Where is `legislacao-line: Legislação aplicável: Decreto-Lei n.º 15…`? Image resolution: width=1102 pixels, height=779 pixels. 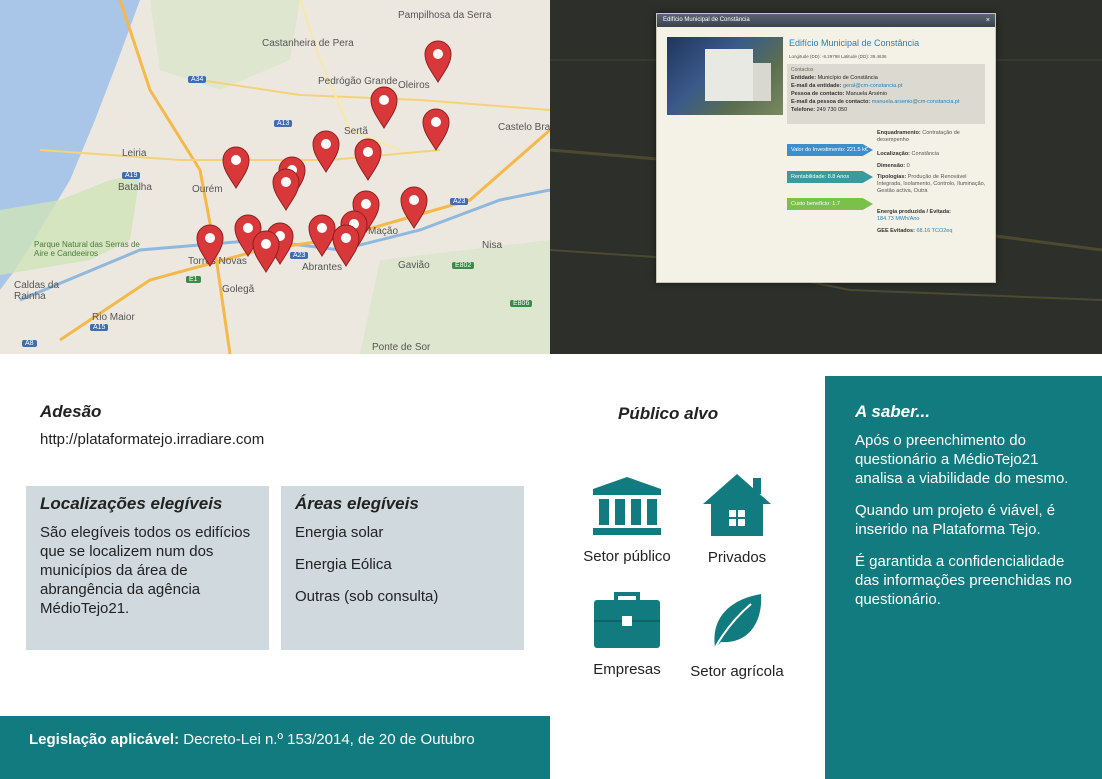
legislacao-line: Legislação aplicável: Decreto-Lei n.º 15… is located at coordinates (252, 739).